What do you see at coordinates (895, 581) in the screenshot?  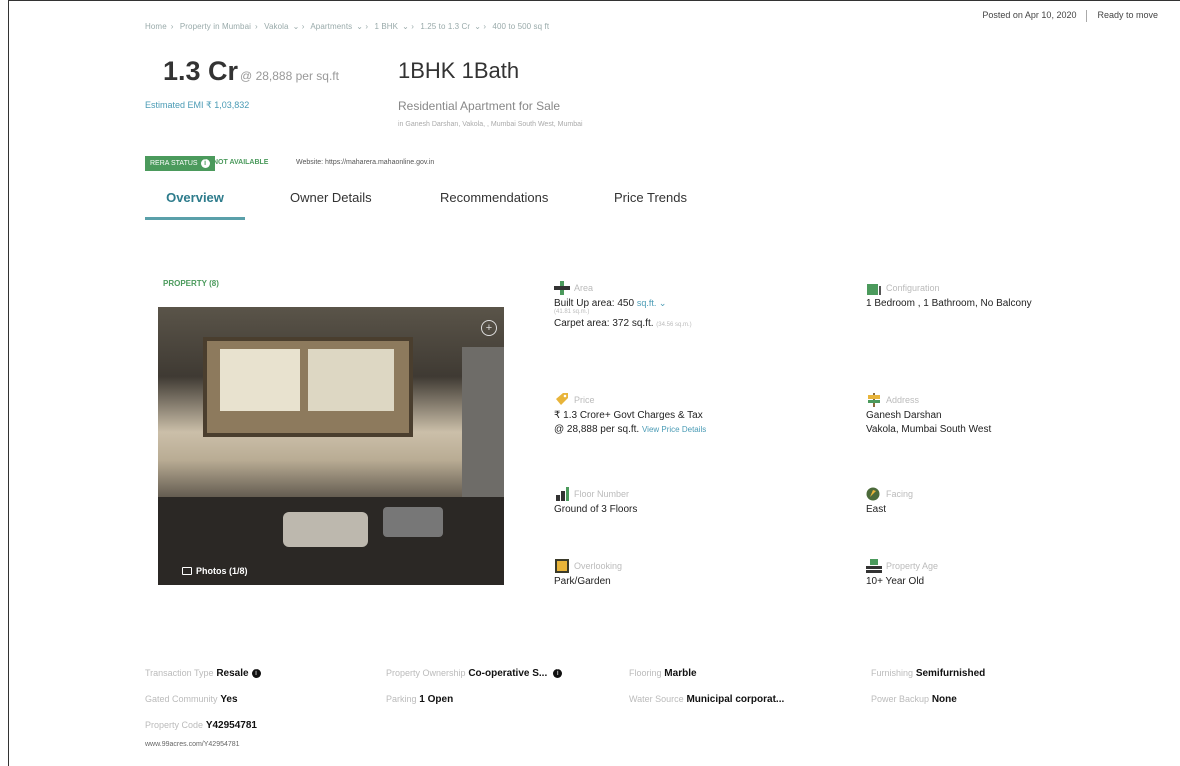 I see `property-age-value: 10+ Year Old` at bounding box center [895, 581].